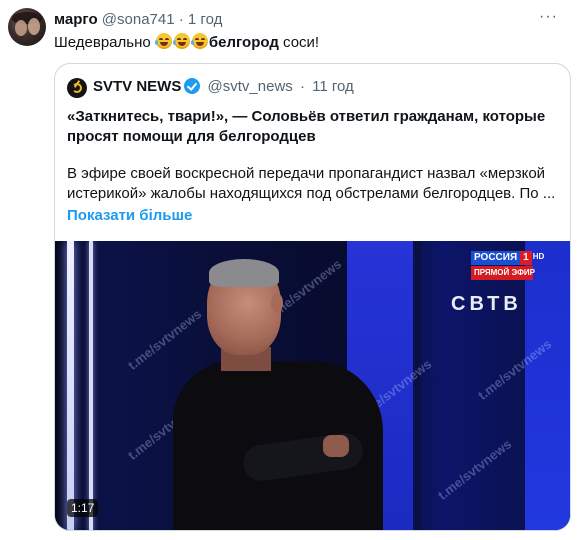  I want to click on svtv-watermark-logo: СВТВ, so click(486, 304).